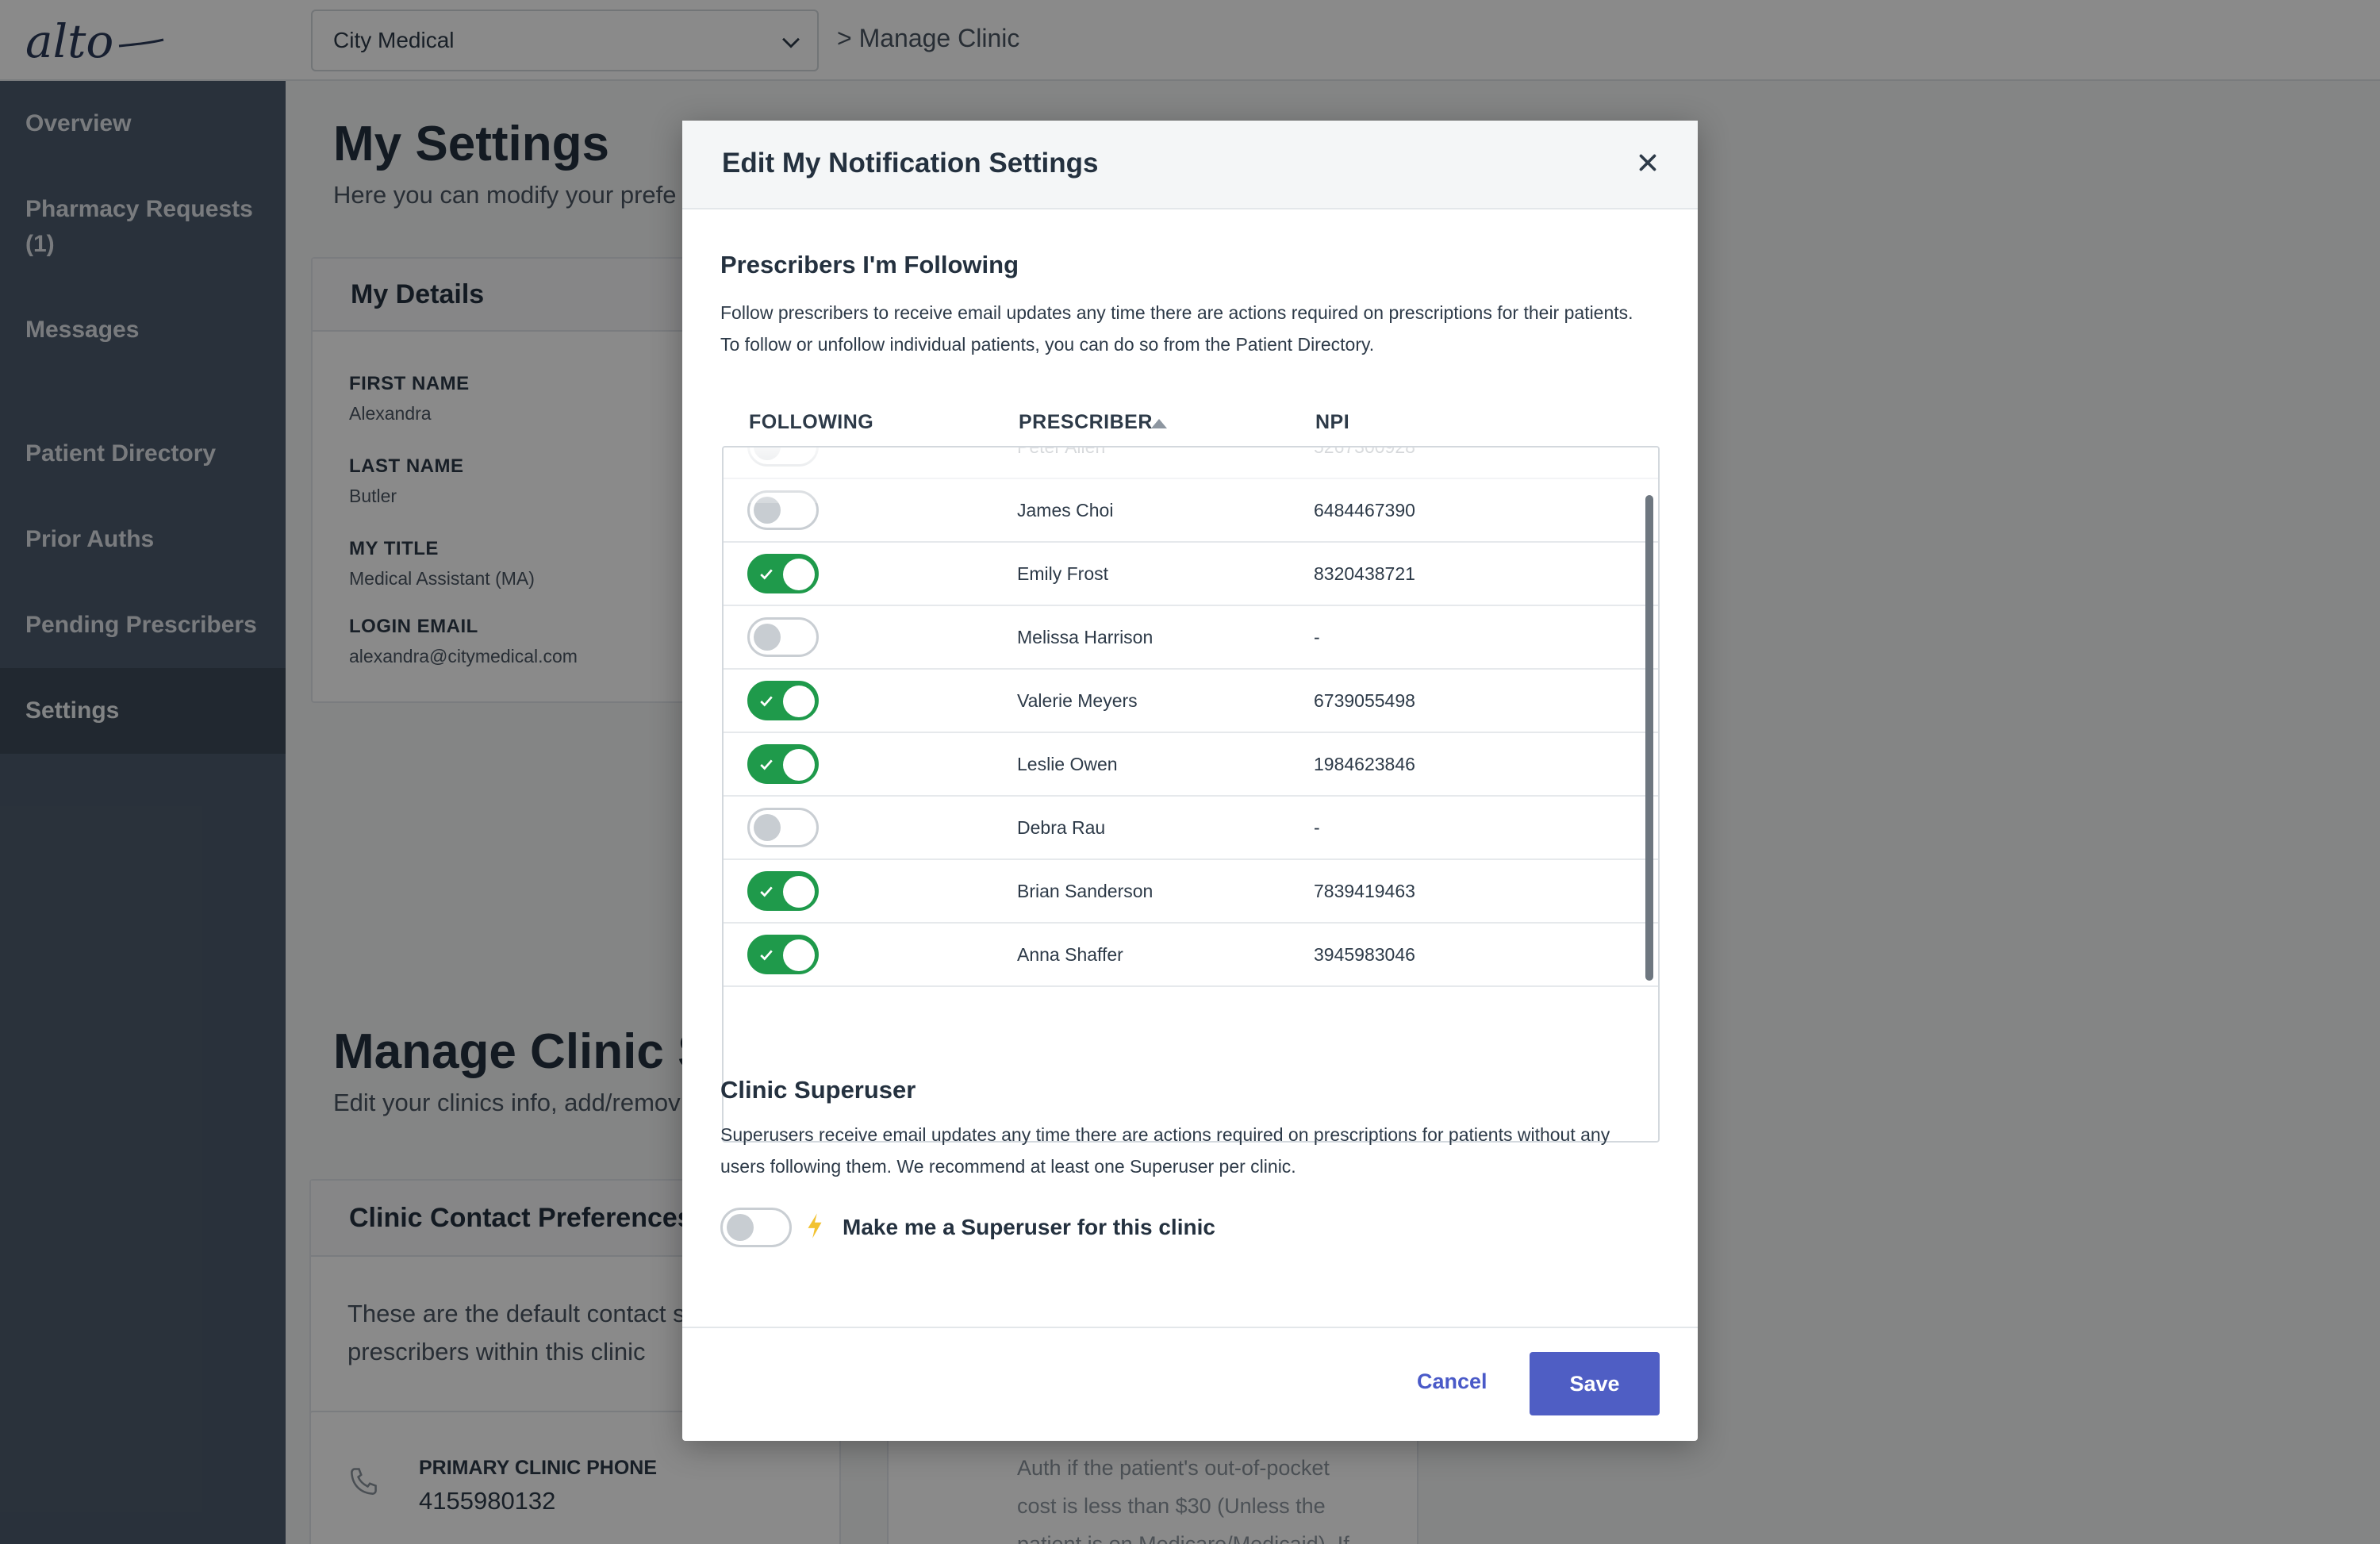 Image resolution: width=2380 pixels, height=1544 pixels. Describe the element at coordinates (1364, 954) in the screenshot. I see `prescriber-npi: 3945983046` at that location.